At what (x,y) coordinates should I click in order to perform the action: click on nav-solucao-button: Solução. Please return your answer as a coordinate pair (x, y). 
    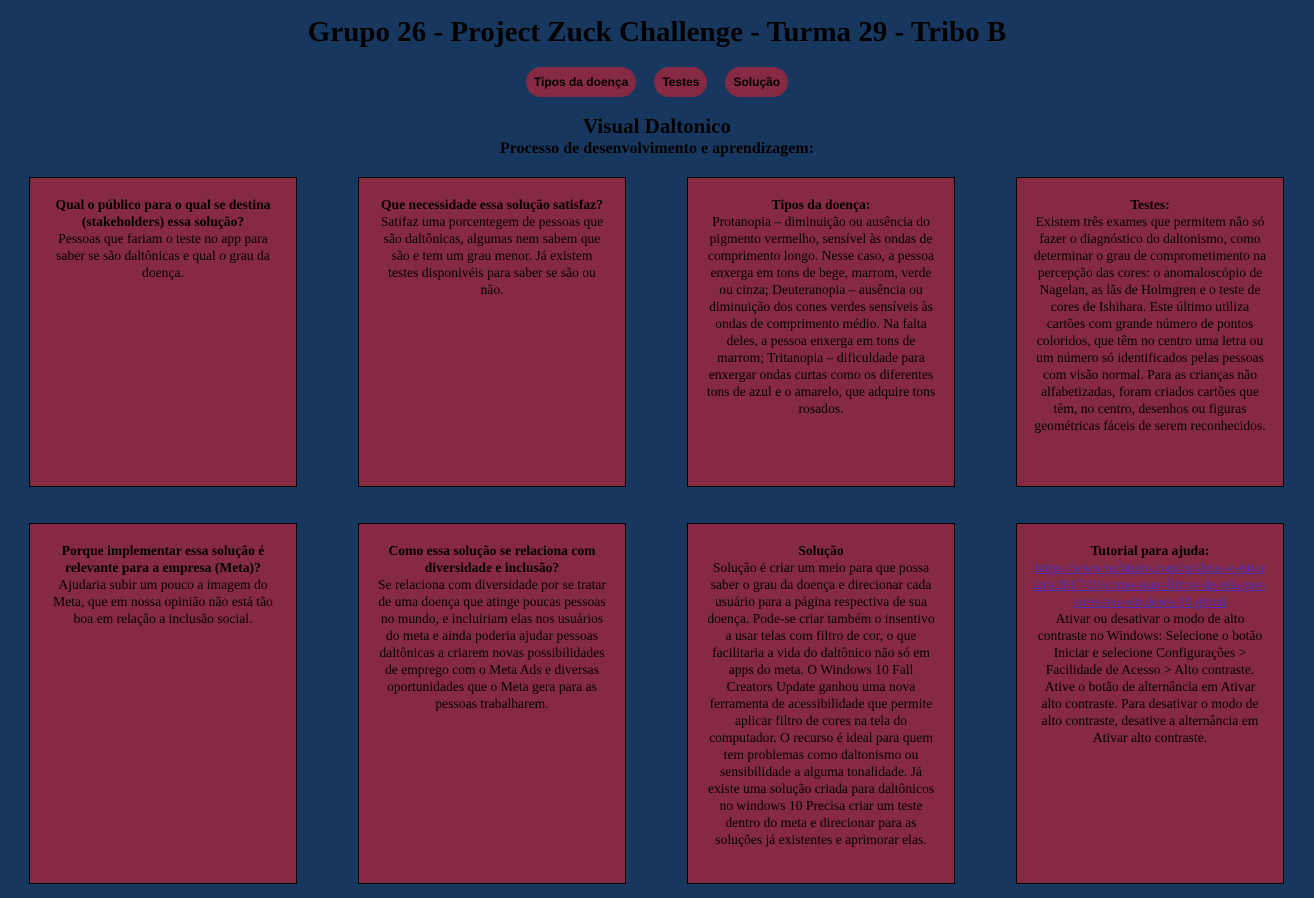
    Looking at the image, I should click on (757, 82).